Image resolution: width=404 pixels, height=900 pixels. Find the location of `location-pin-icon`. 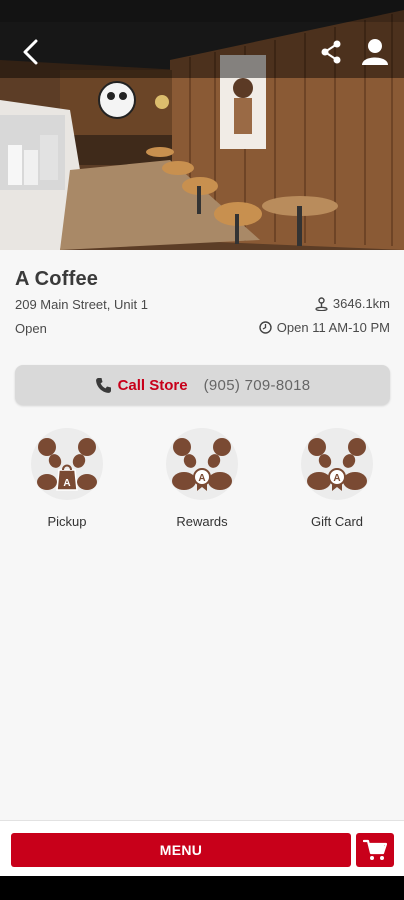

location-pin-icon is located at coordinates (321, 303).